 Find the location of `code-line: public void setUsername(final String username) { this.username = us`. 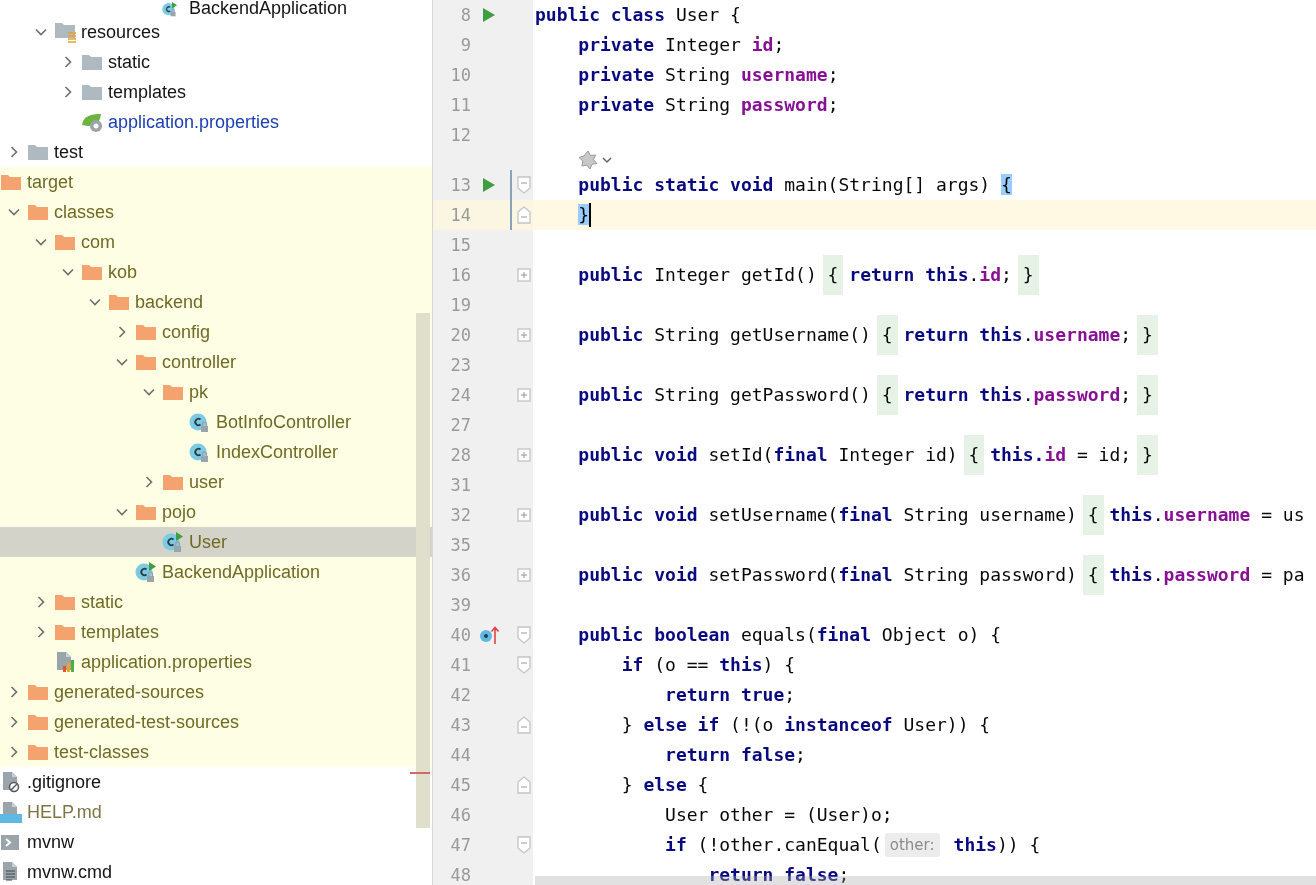

code-line: public void setUsername(final String username) { this.username = us is located at coordinates (919, 515).